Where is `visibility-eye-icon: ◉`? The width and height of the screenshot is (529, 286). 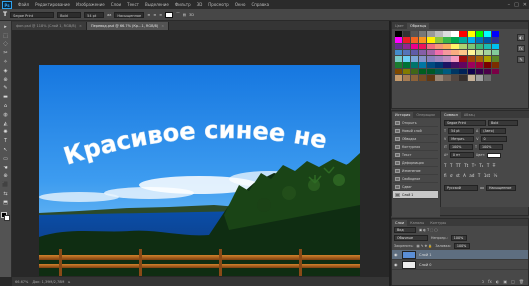 visibility-eye-icon: ◉ is located at coordinates (396, 264).